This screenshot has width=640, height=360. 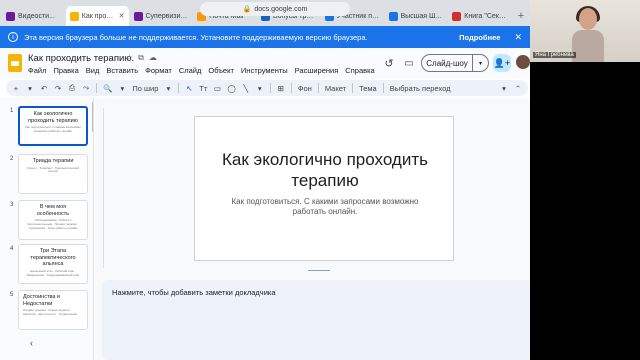 I want to click on notes-resize-handle, so click(x=319, y=270).